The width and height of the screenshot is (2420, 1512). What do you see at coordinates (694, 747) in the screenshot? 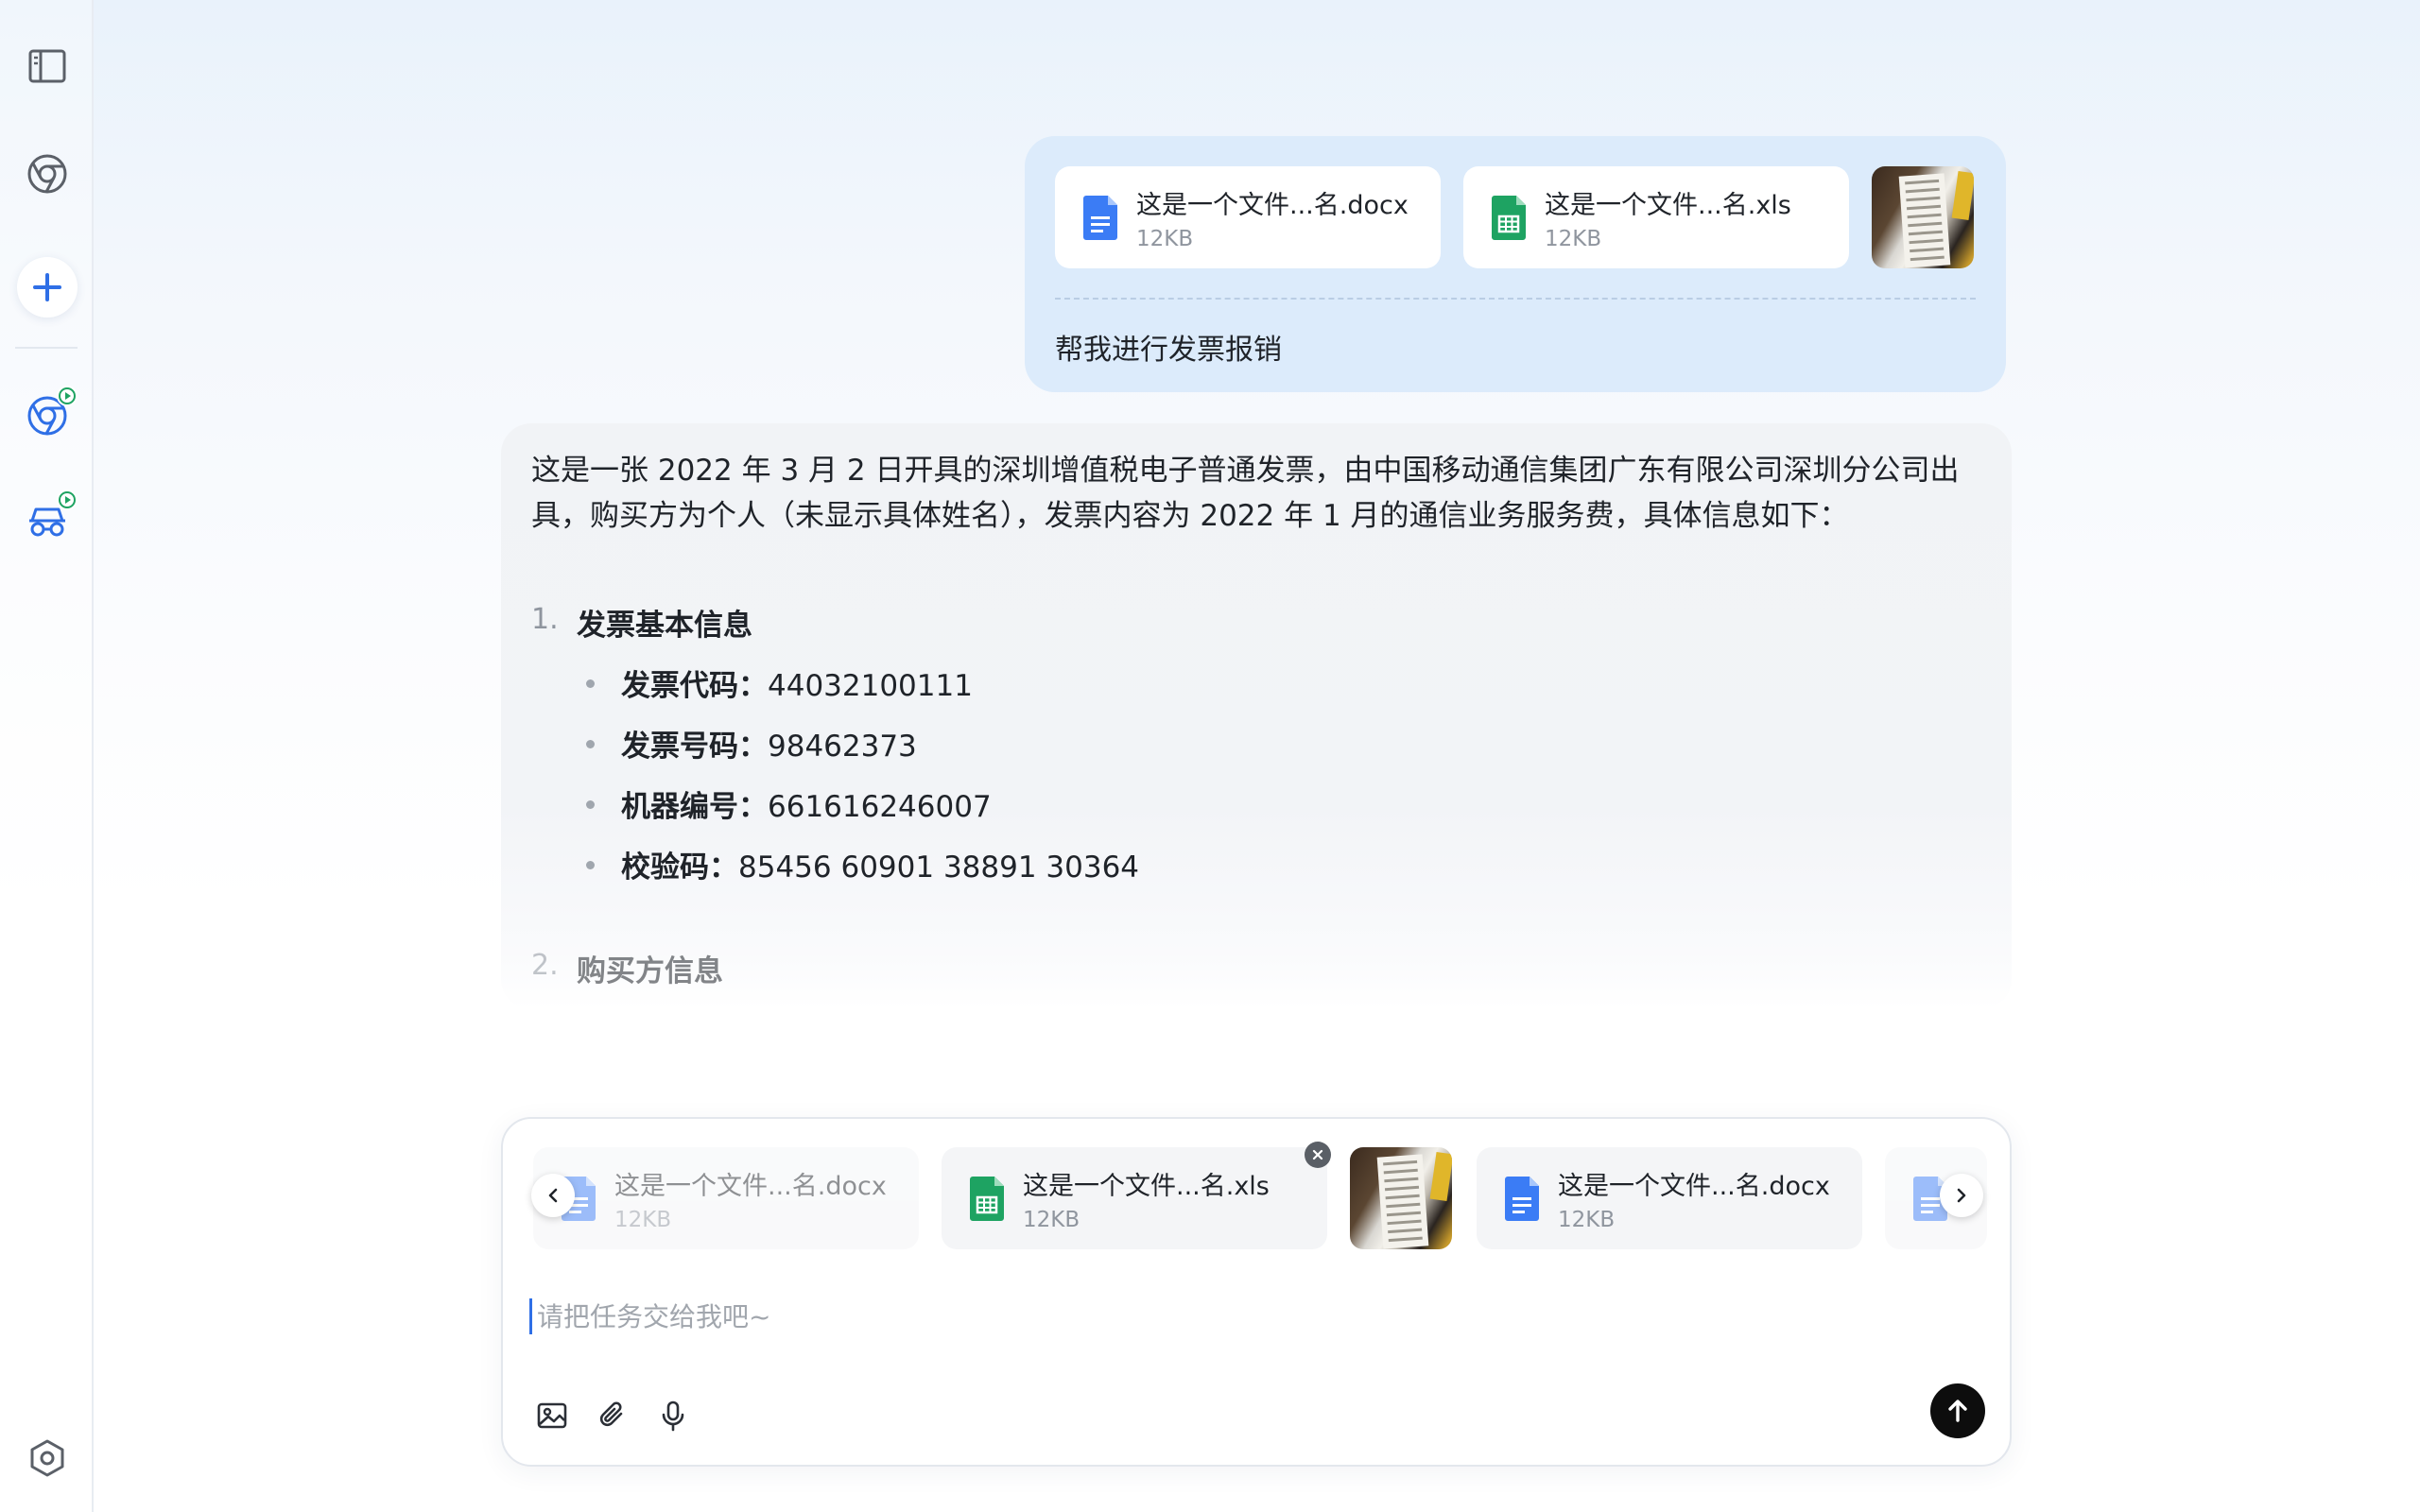
I see `item-label: 发票号码：` at bounding box center [694, 747].